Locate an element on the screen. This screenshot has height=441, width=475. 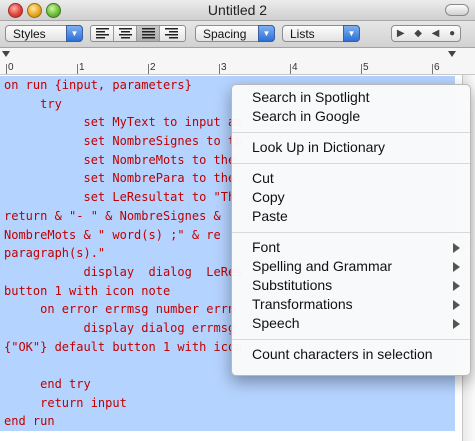
window-title: Untitled 2 is located at coordinates (237, 10).